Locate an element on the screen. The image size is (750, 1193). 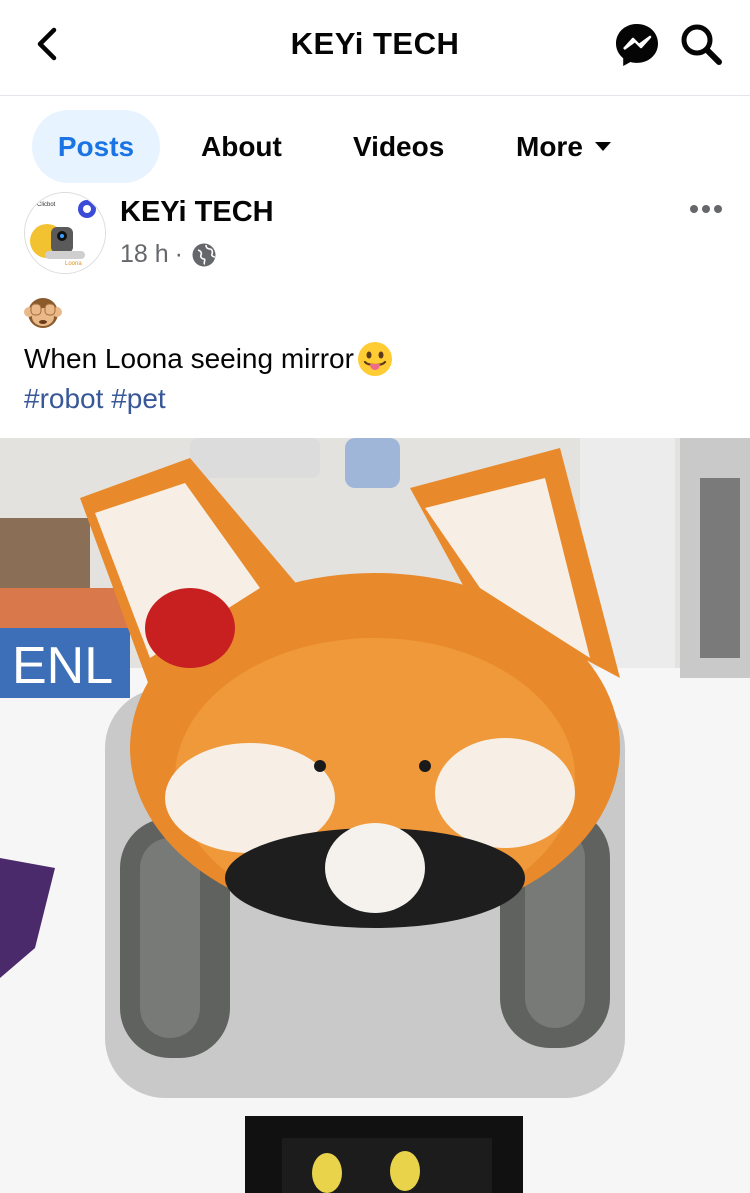
avatar-text-top: Clicbot is located at coordinates (46, 205).